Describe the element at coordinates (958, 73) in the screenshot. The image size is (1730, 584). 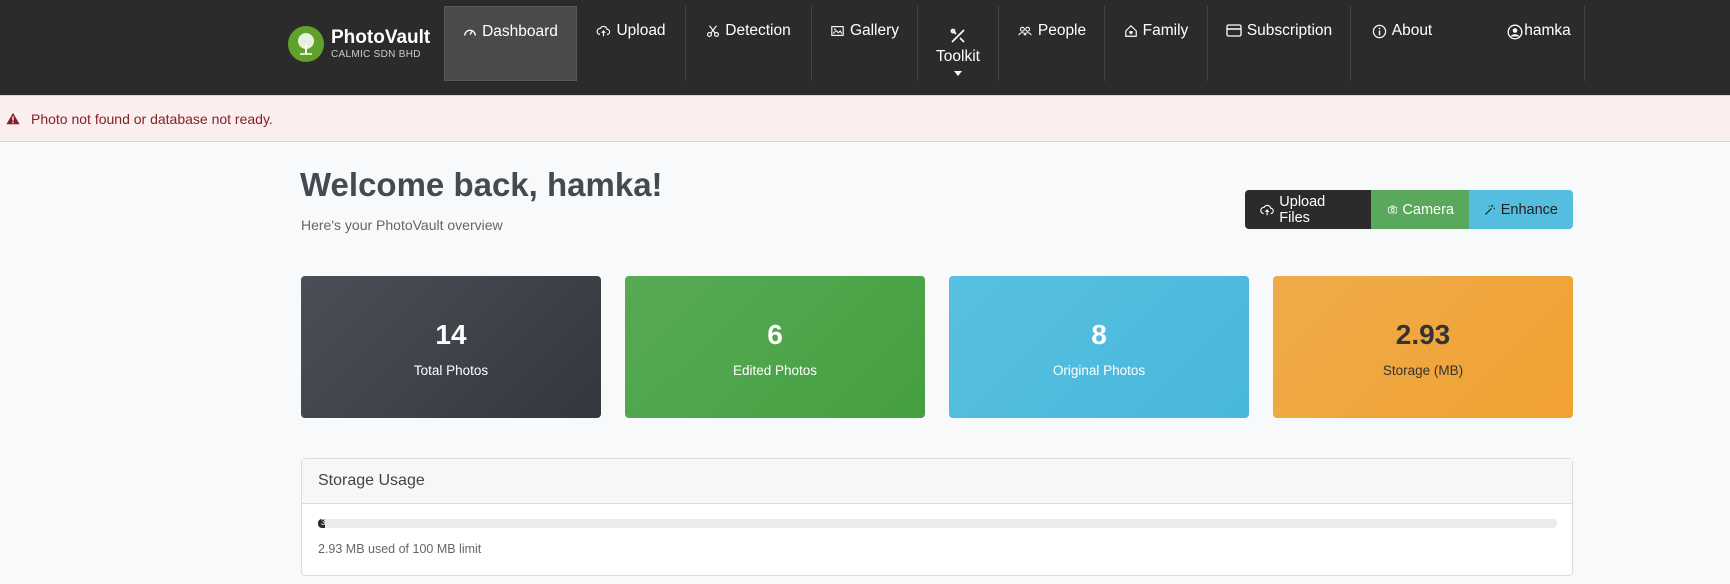
I see `caret-down-icon` at that location.